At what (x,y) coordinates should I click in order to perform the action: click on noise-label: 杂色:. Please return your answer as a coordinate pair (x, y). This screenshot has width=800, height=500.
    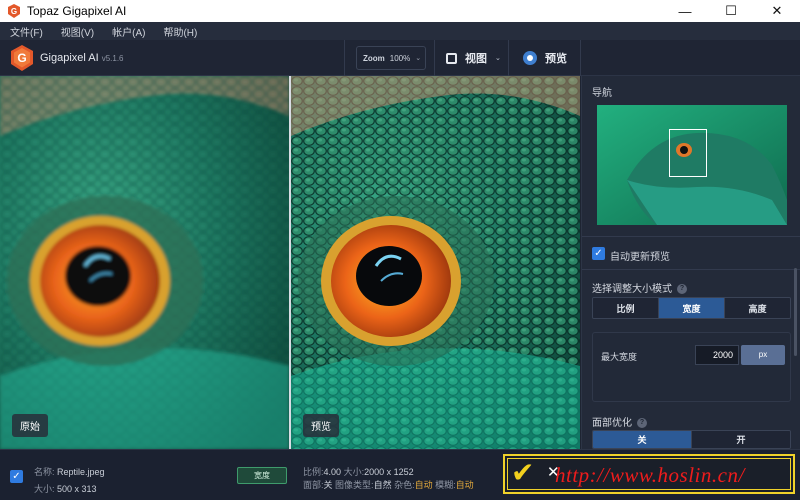
    Looking at the image, I should click on (404, 485).